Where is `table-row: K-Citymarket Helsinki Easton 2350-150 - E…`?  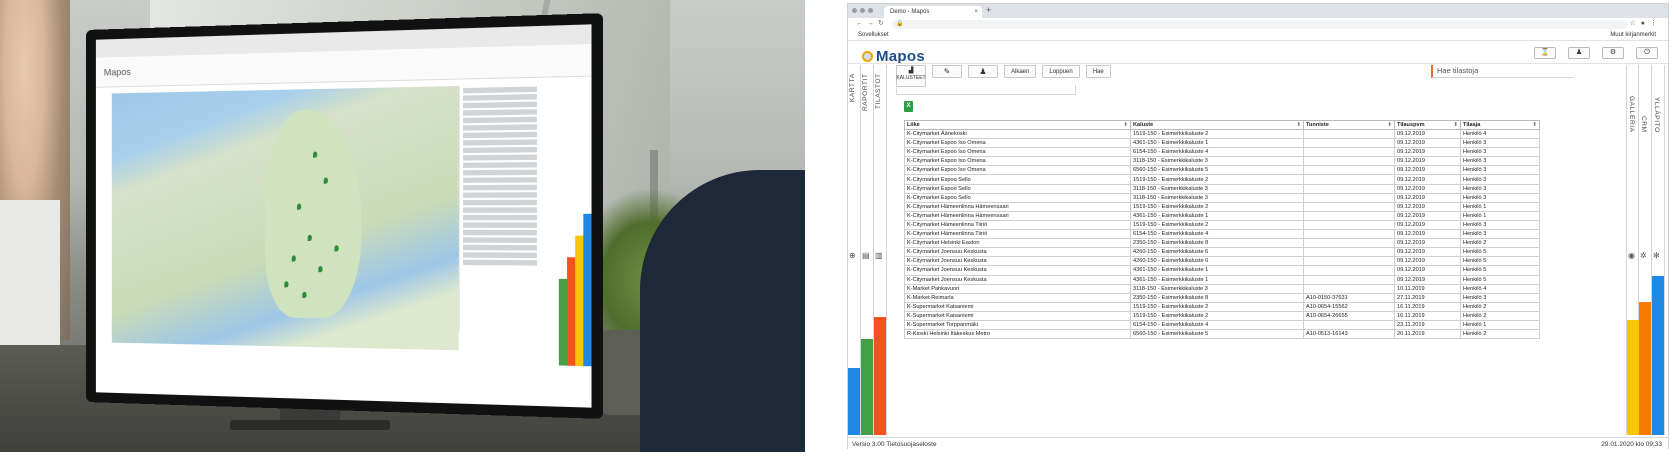
table-row: K-Citymarket Helsinki Easton 2350-150 - E… is located at coordinates (1222, 243).